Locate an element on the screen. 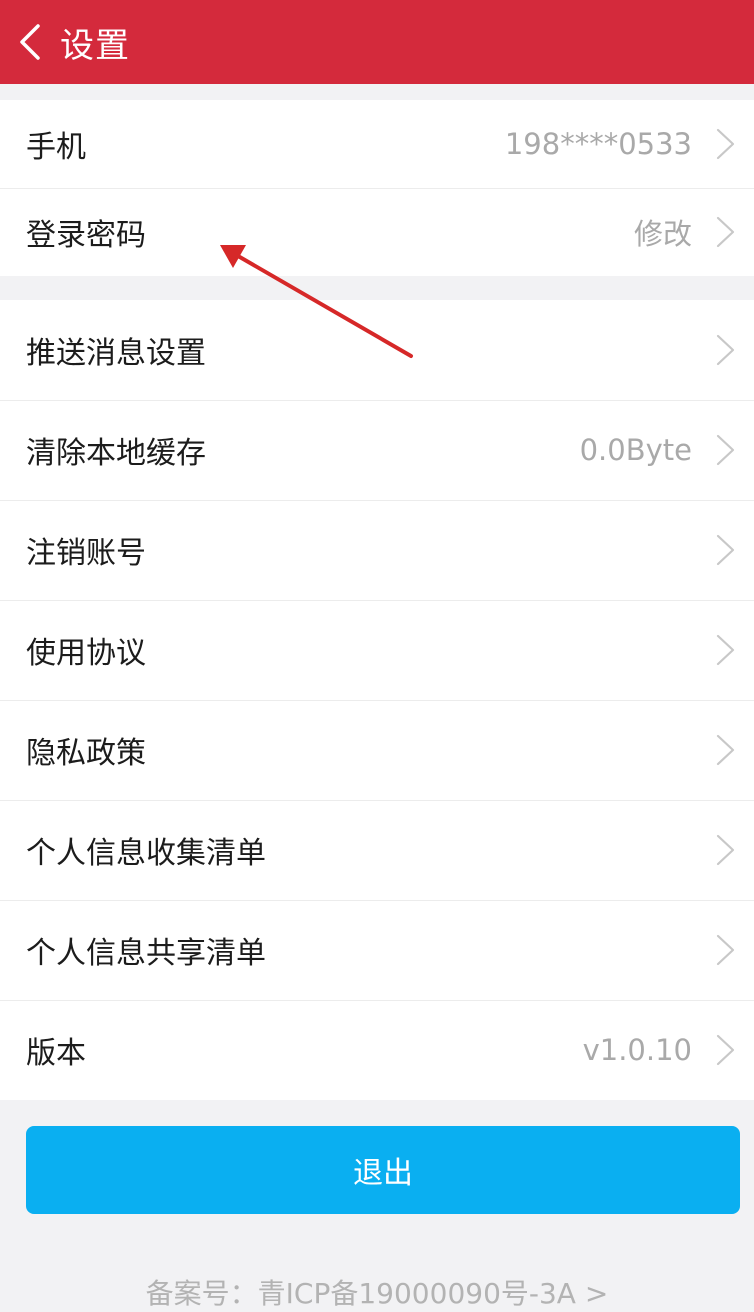 The height and width of the screenshot is (1312, 754). cache-size-value: 0.0Byte is located at coordinates (635, 450).